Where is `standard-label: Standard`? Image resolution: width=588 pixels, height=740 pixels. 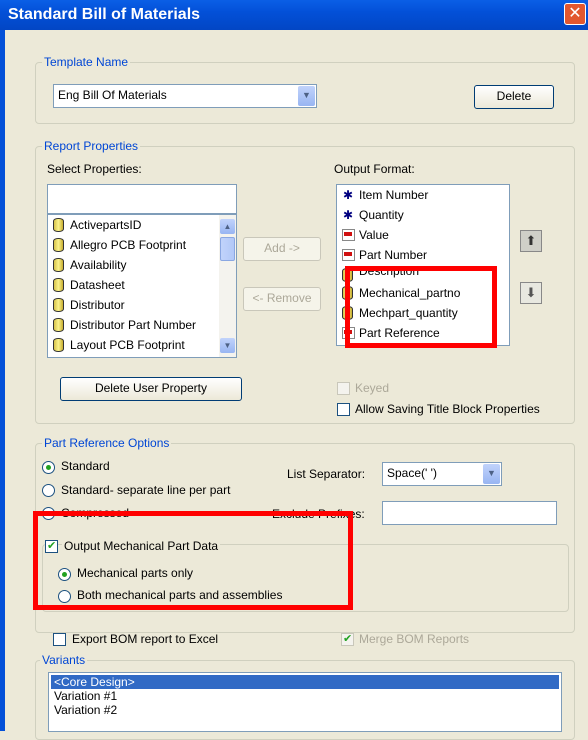 standard-label: Standard is located at coordinates (85, 466).